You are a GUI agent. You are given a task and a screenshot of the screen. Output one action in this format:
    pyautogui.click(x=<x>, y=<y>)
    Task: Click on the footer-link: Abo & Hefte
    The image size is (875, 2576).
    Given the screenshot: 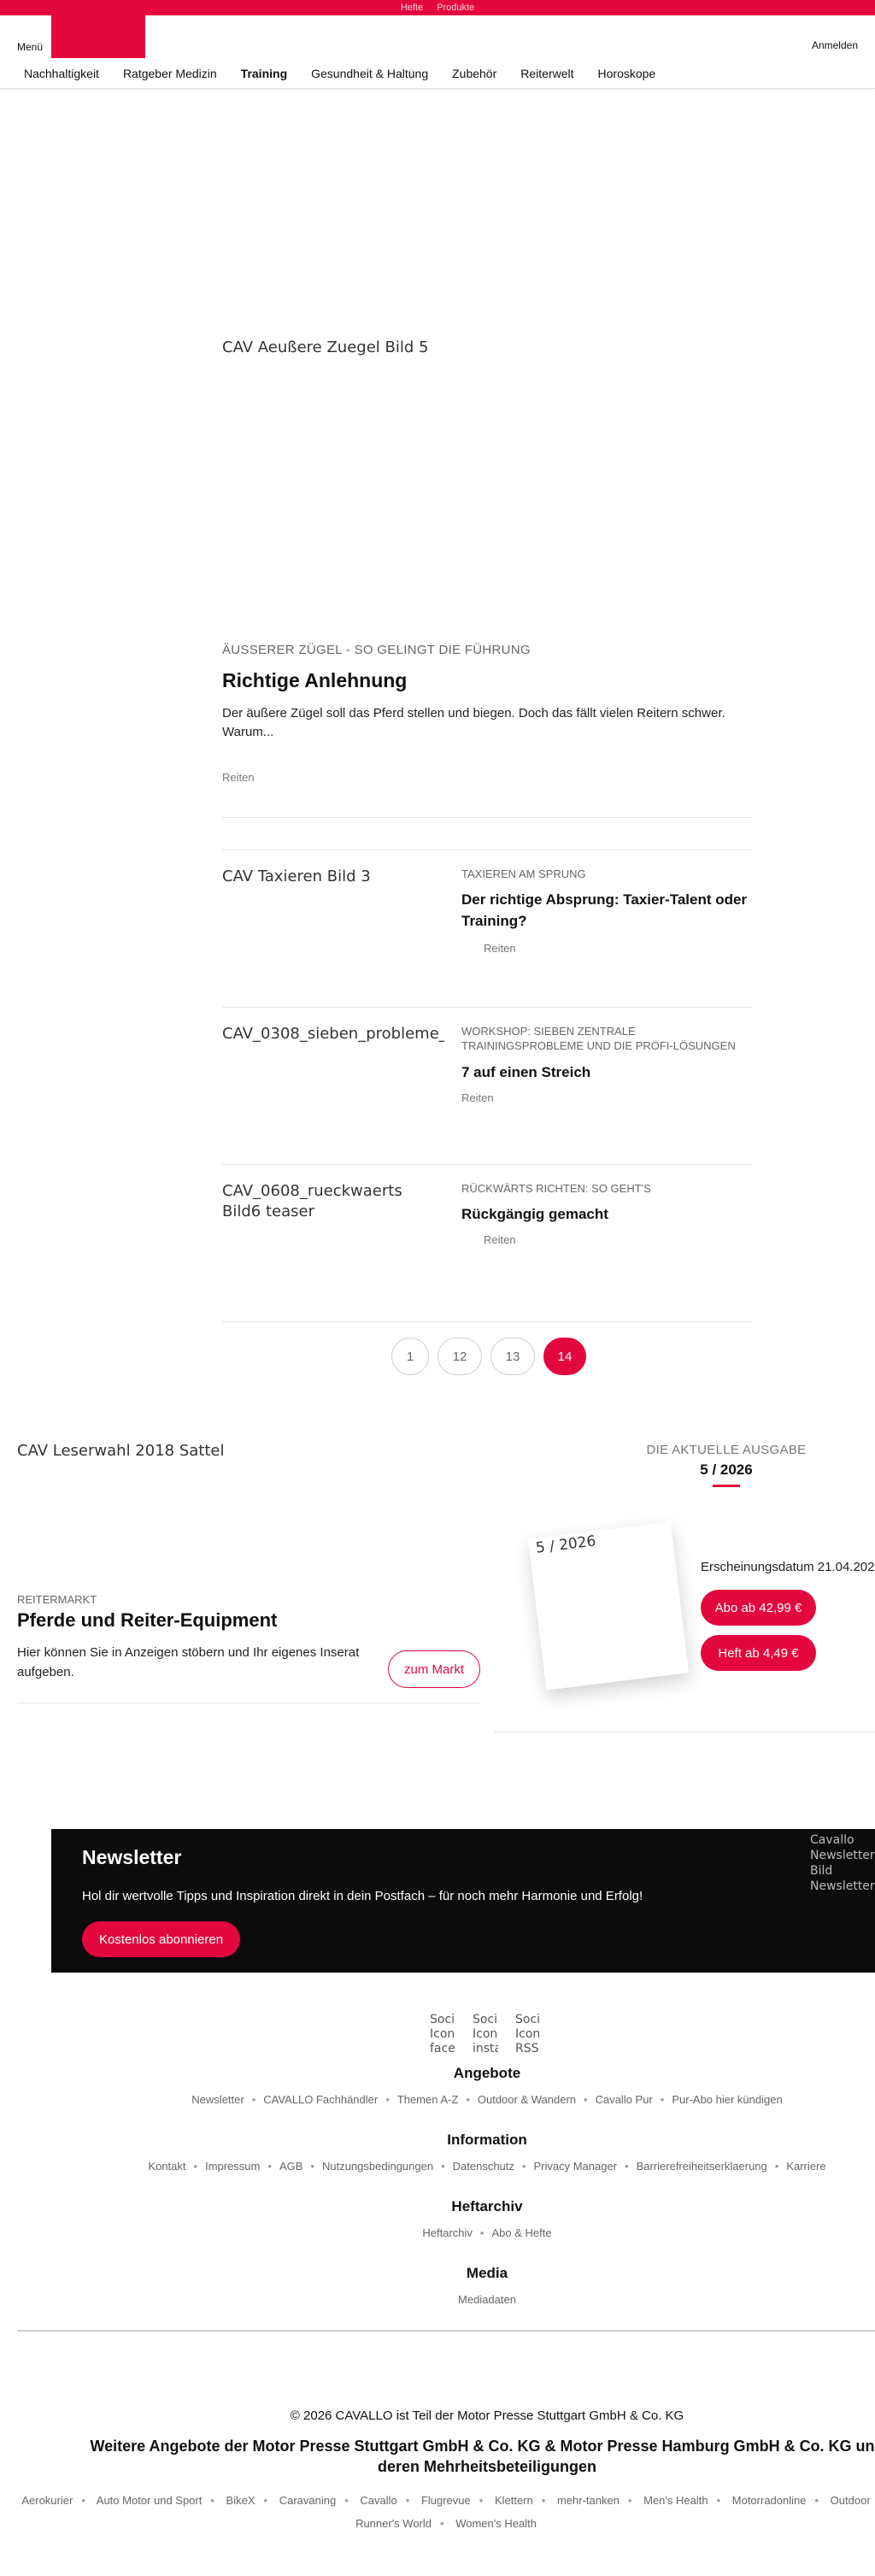 What is the action you would take?
    pyautogui.click(x=521, y=2232)
    